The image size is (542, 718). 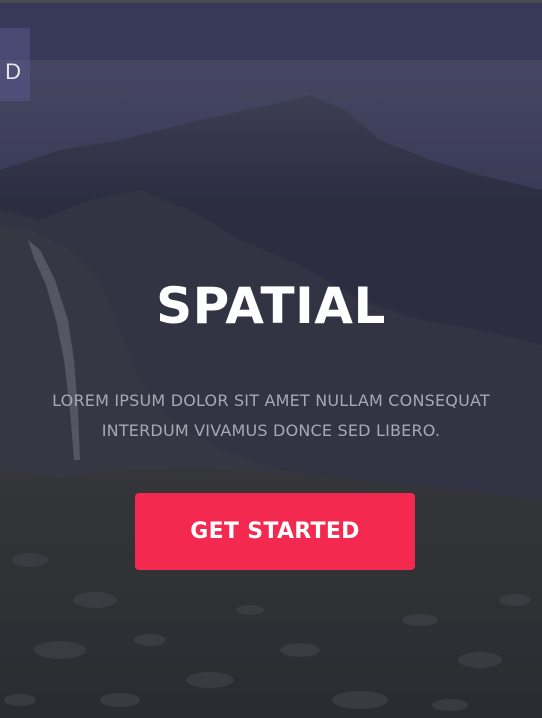 I want to click on nav-menu-tab: D, so click(x=15, y=64).